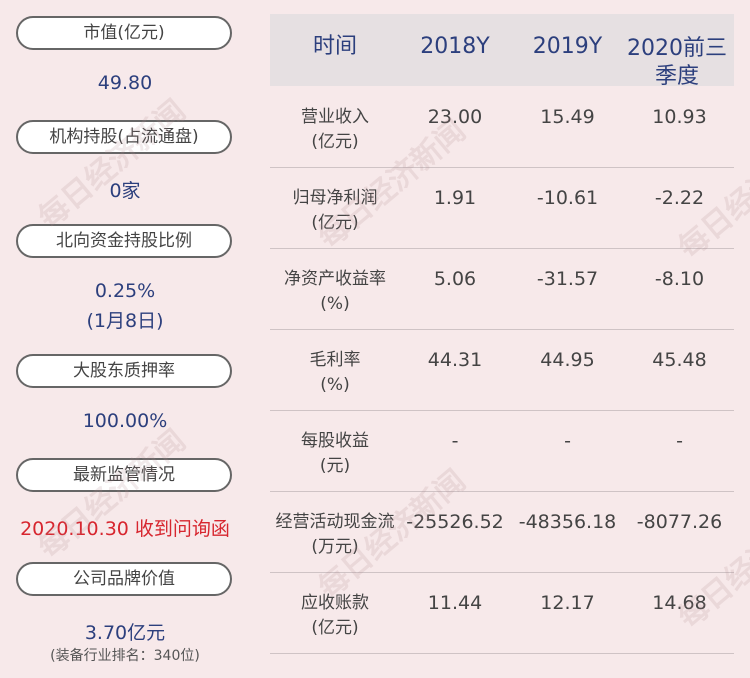 Image resolution: width=750 pixels, height=678 pixels. What do you see at coordinates (335, 453) in the screenshot?
I see `row-label: 每股收益 (元)` at bounding box center [335, 453].